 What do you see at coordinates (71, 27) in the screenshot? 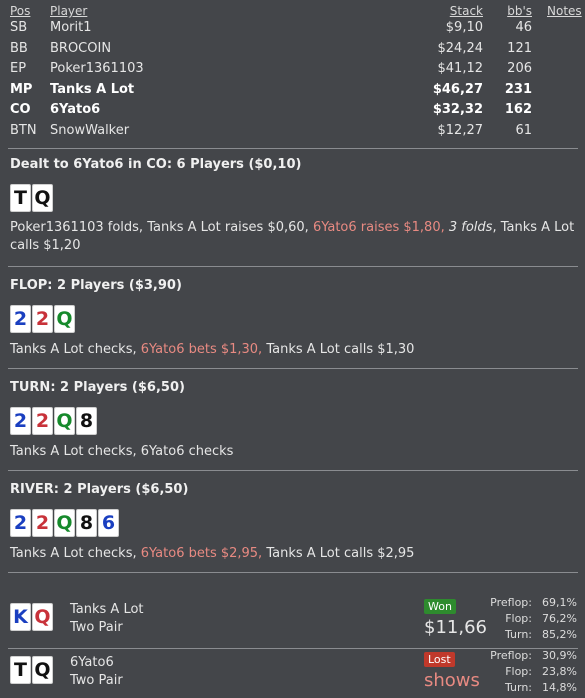
I see `player-name: Morit1` at bounding box center [71, 27].